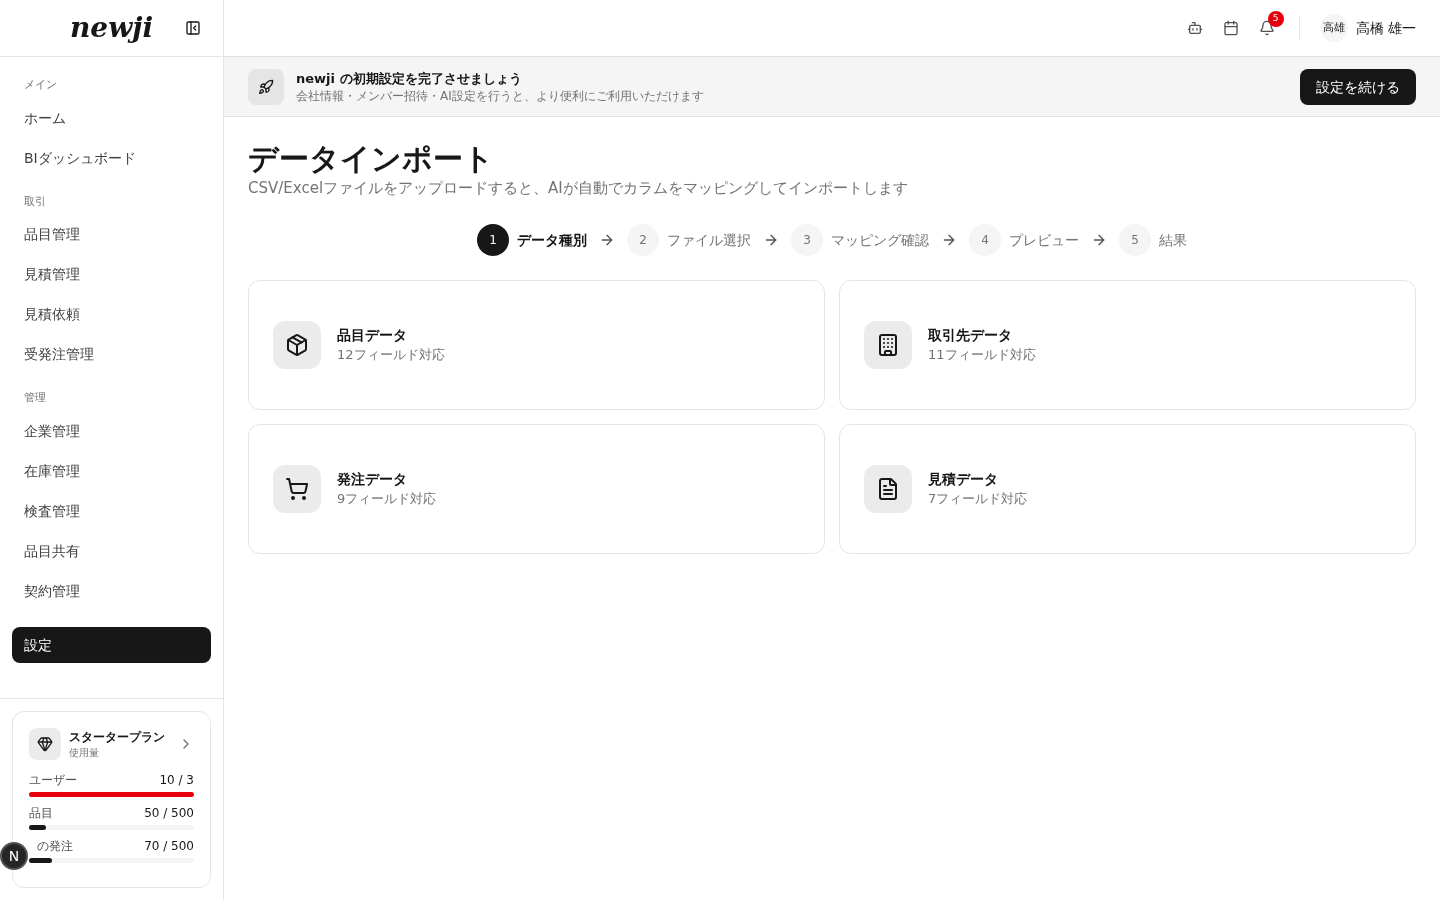 The width and height of the screenshot is (1440, 900). I want to click on sidebar-item: ホーム, so click(111, 117).